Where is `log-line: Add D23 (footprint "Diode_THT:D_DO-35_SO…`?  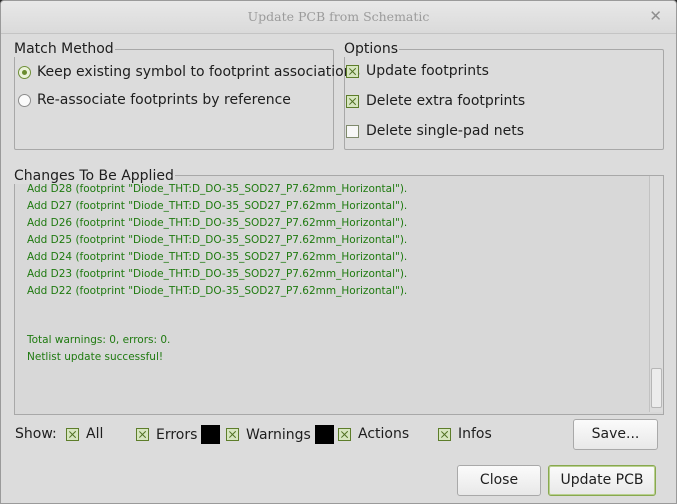
log-line: Add D23 (footprint "Diode_THT:D_DO-35_SO… is located at coordinates (217, 274).